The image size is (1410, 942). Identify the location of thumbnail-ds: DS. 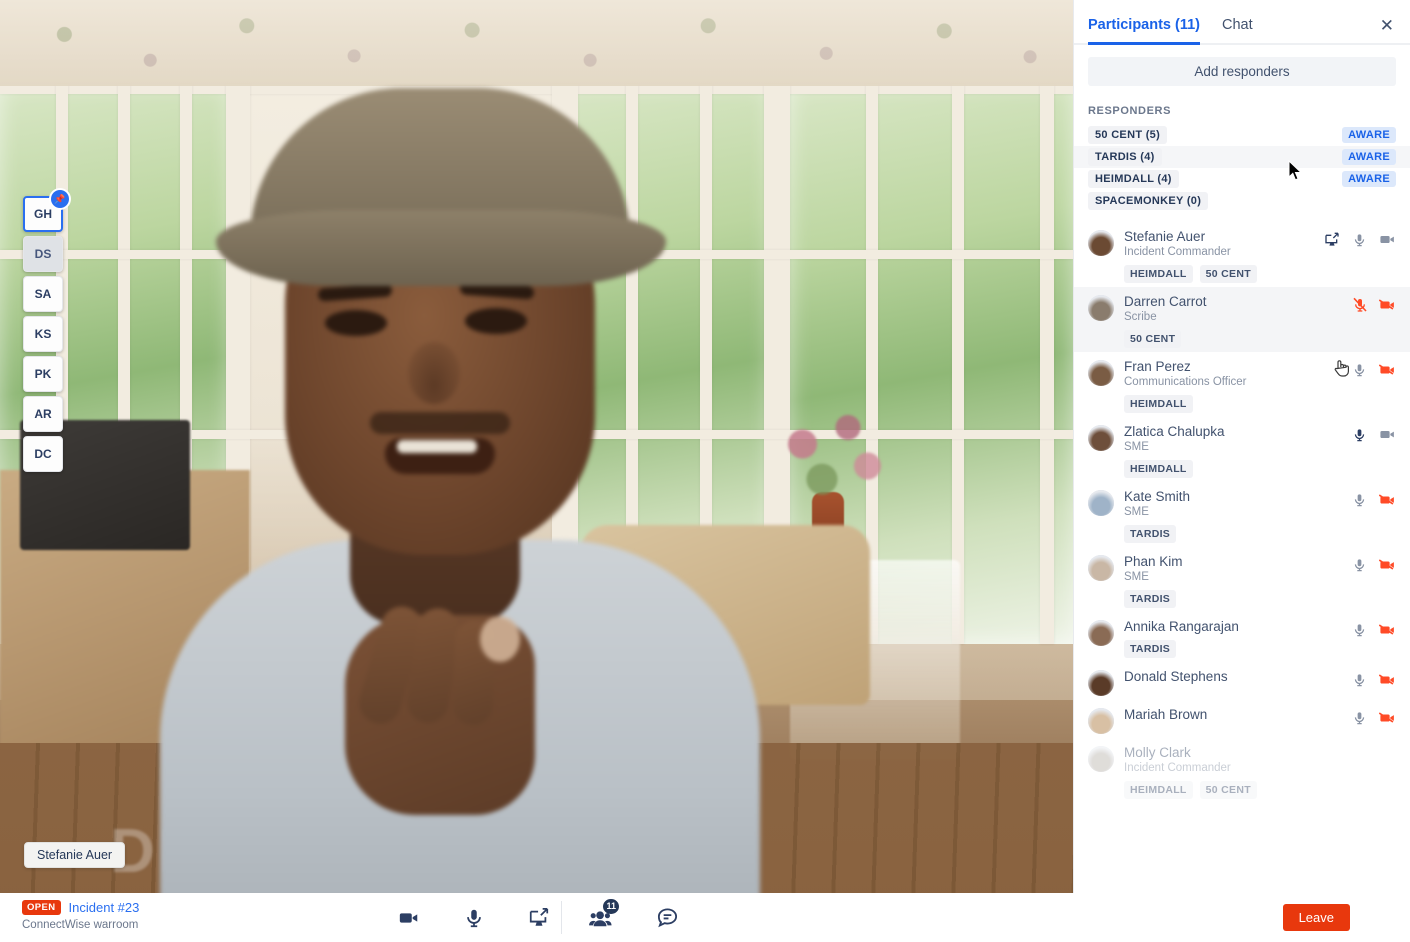
(43, 254).